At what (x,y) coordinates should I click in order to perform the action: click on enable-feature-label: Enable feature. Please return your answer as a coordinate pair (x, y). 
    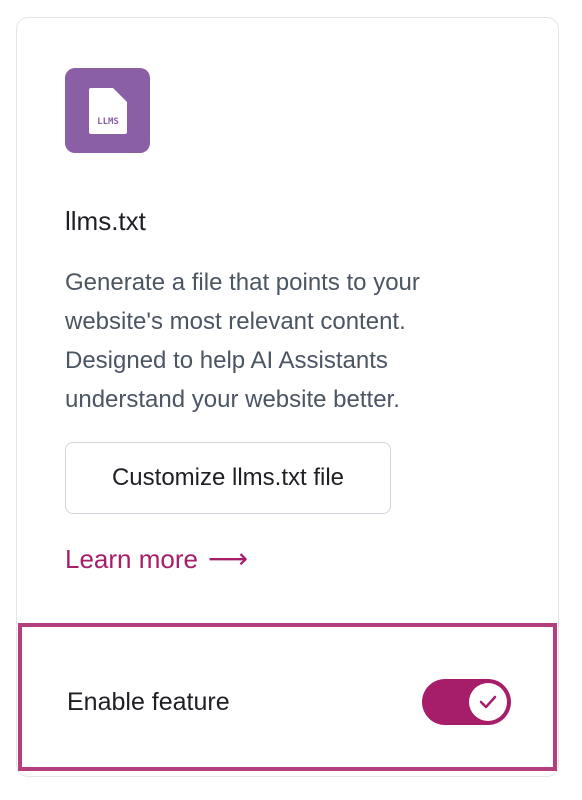
    Looking at the image, I should click on (148, 702).